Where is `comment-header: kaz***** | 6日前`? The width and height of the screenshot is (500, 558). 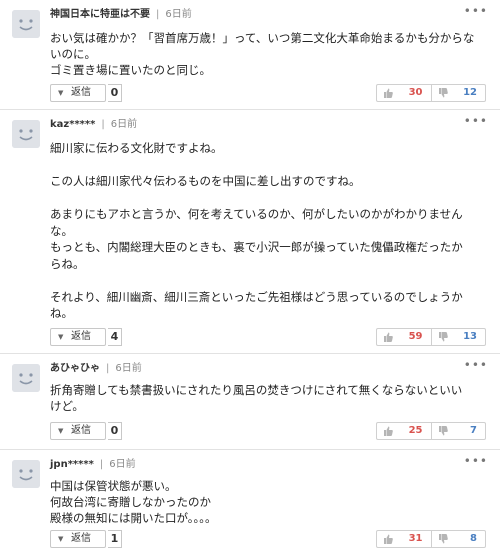
comment-header: kaz***** | 6日前 is located at coordinates (93, 125).